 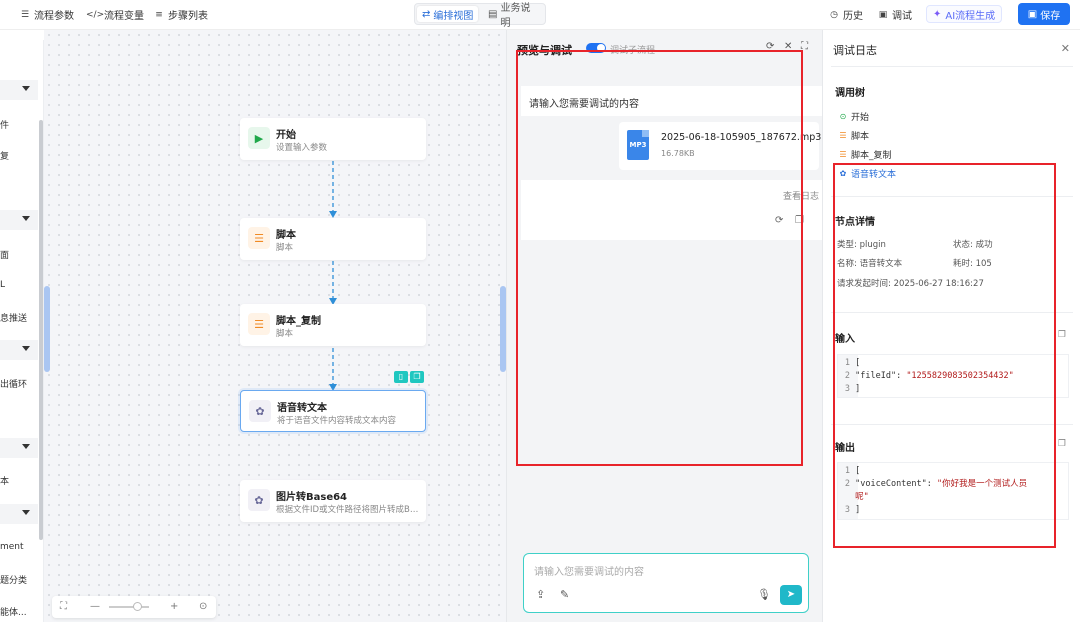 I want to click on plugin-icon: ✿, so click(x=259, y=500).